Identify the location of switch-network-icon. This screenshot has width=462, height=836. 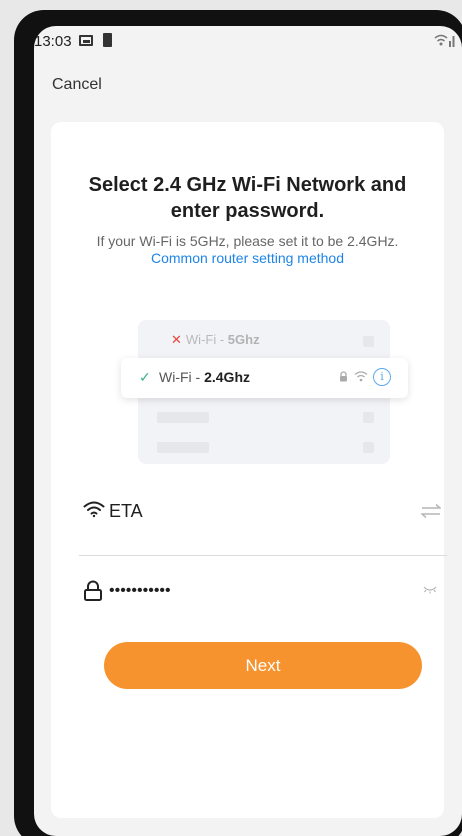
(431, 511).